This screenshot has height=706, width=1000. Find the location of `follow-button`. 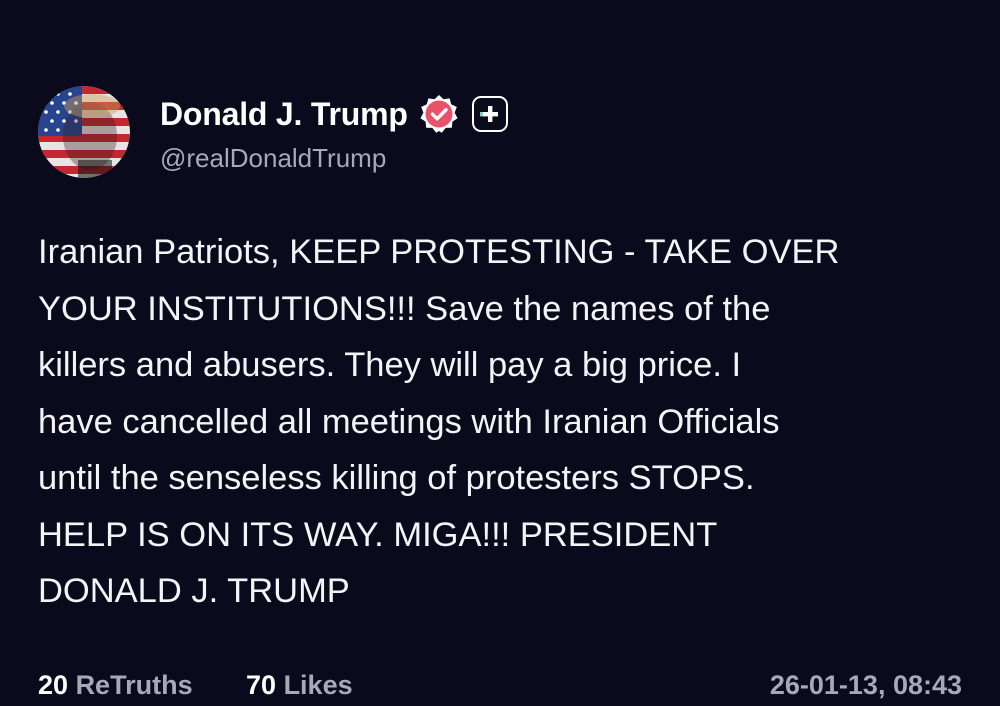

follow-button is located at coordinates (489, 114).